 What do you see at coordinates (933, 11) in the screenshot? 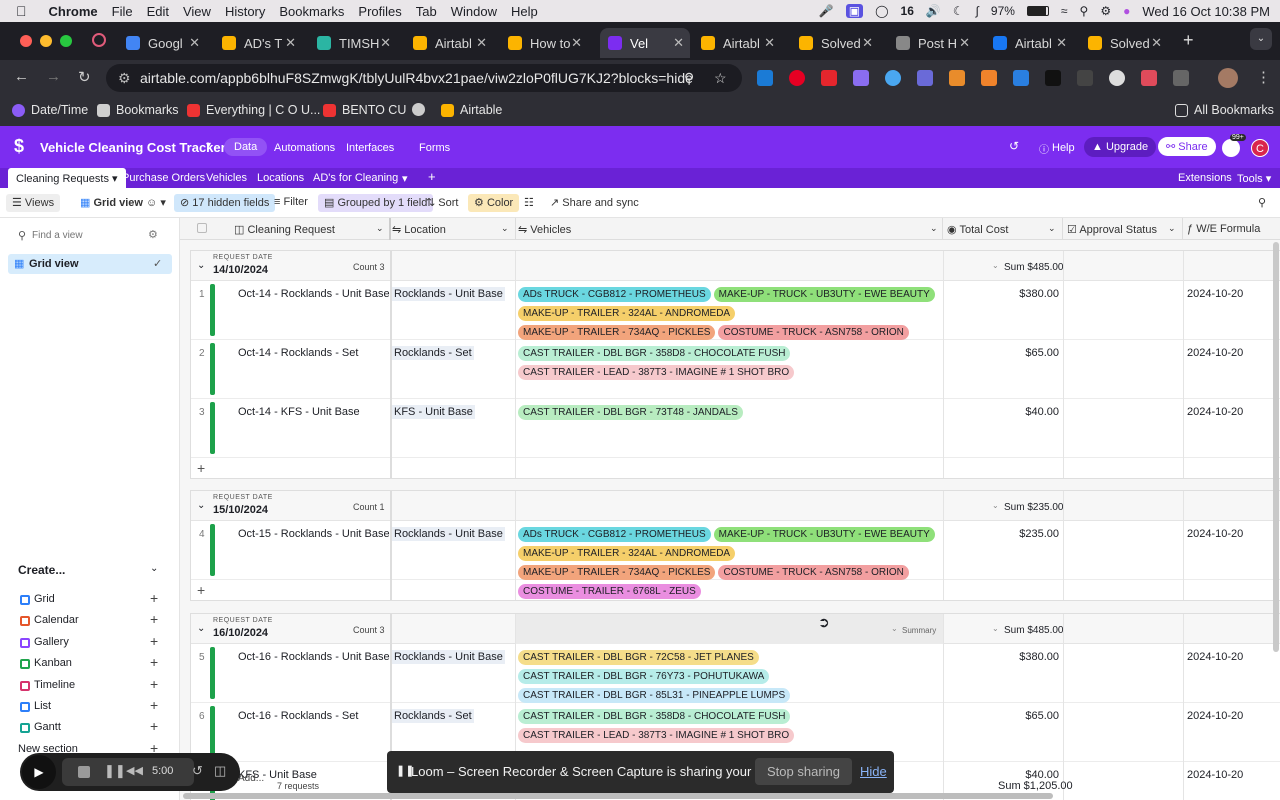
I see `volume-icon: 🔊` at bounding box center [933, 11].